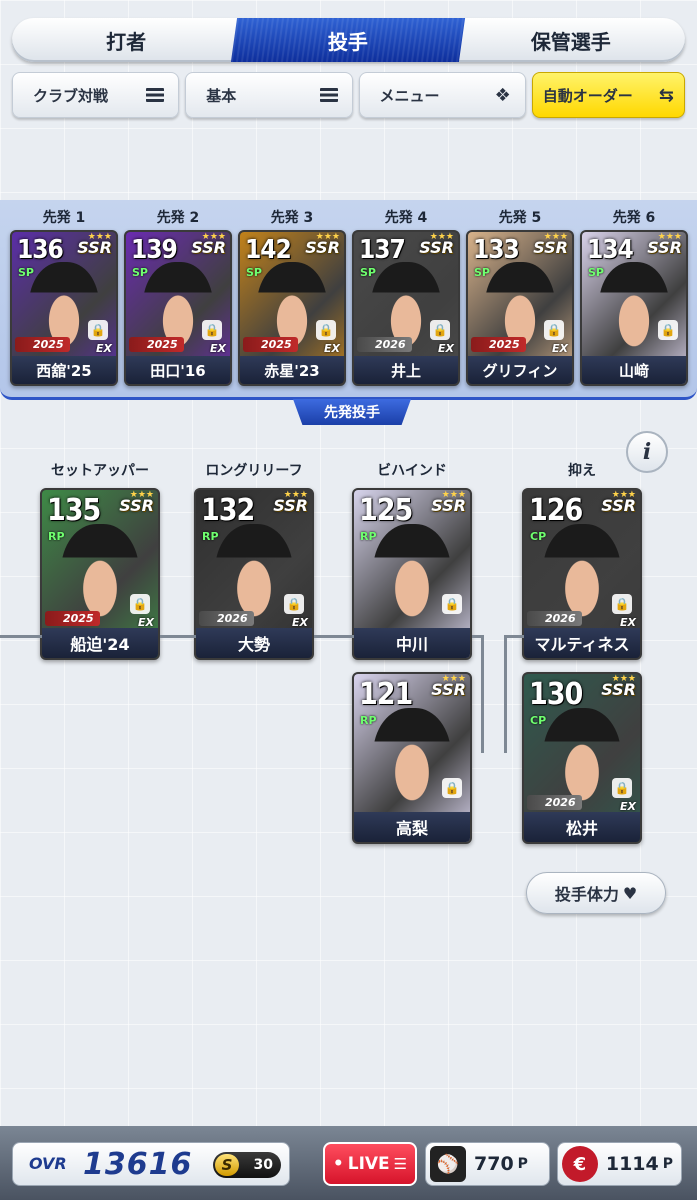 The height and width of the screenshot is (1200, 697). I want to click on tab-label: 保管選手, so click(570, 41).